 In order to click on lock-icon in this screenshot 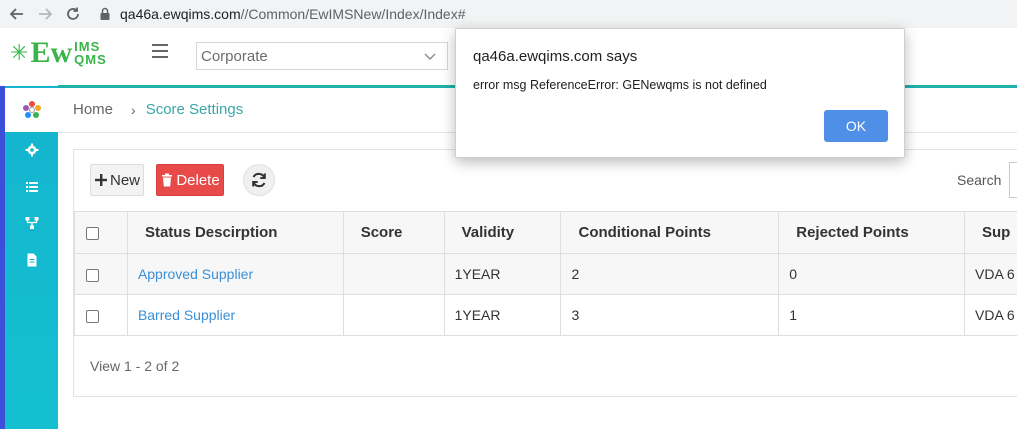, I will do `click(105, 13)`.